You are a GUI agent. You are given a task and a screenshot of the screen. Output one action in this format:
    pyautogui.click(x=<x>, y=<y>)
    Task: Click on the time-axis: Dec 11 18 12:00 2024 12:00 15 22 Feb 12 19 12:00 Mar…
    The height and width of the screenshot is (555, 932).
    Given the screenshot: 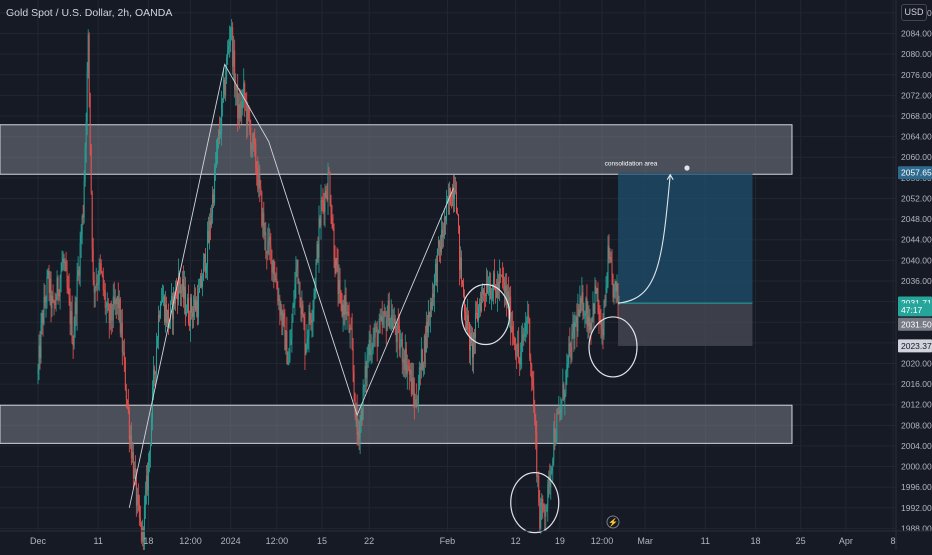 What is the action you would take?
    pyautogui.click(x=466, y=538)
    